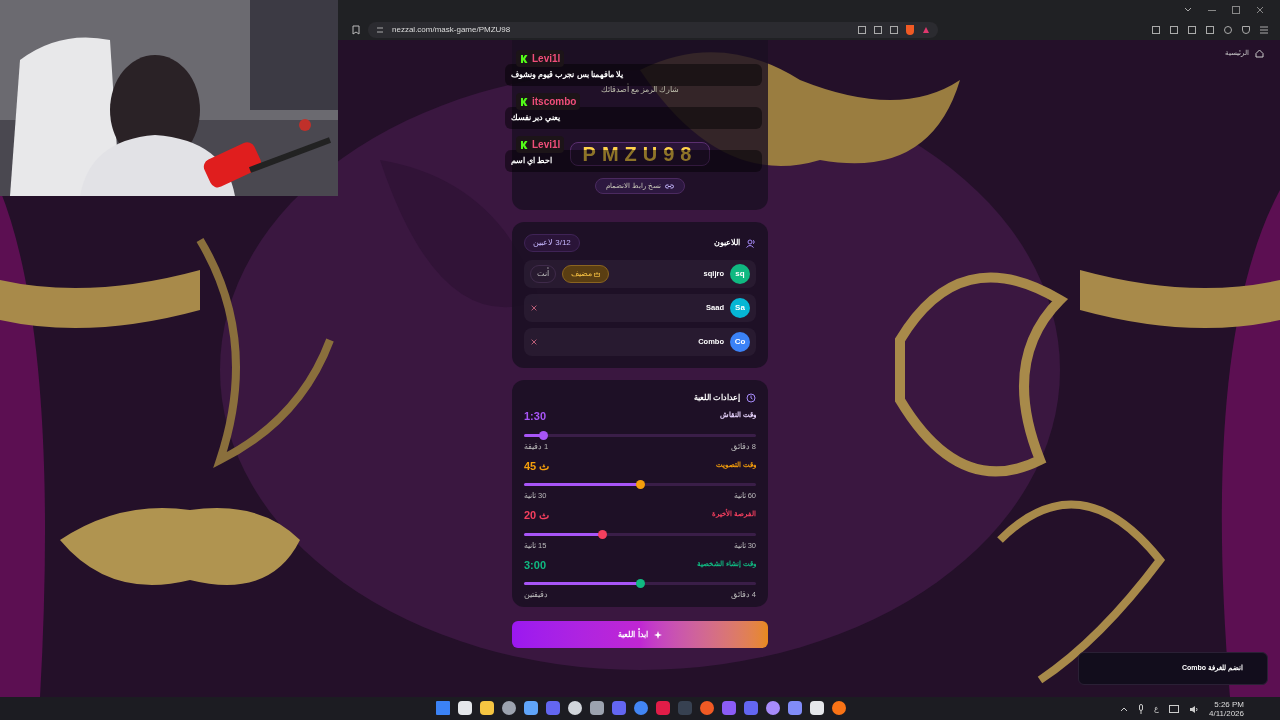  Describe the element at coordinates (451, 30) in the screenshot. I see `url-text: nezzal.com/mask-game/PMZU98` at that location.